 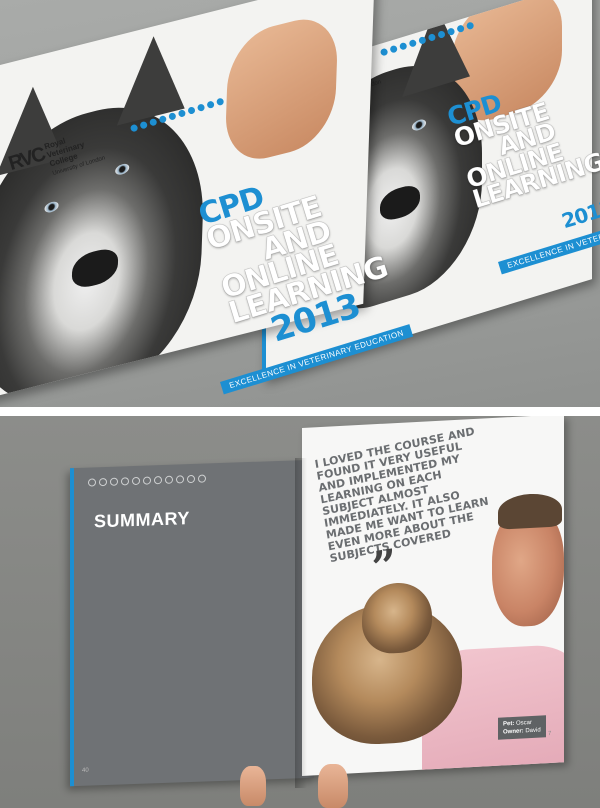 I want to click on owner-hair, so click(x=530, y=511).